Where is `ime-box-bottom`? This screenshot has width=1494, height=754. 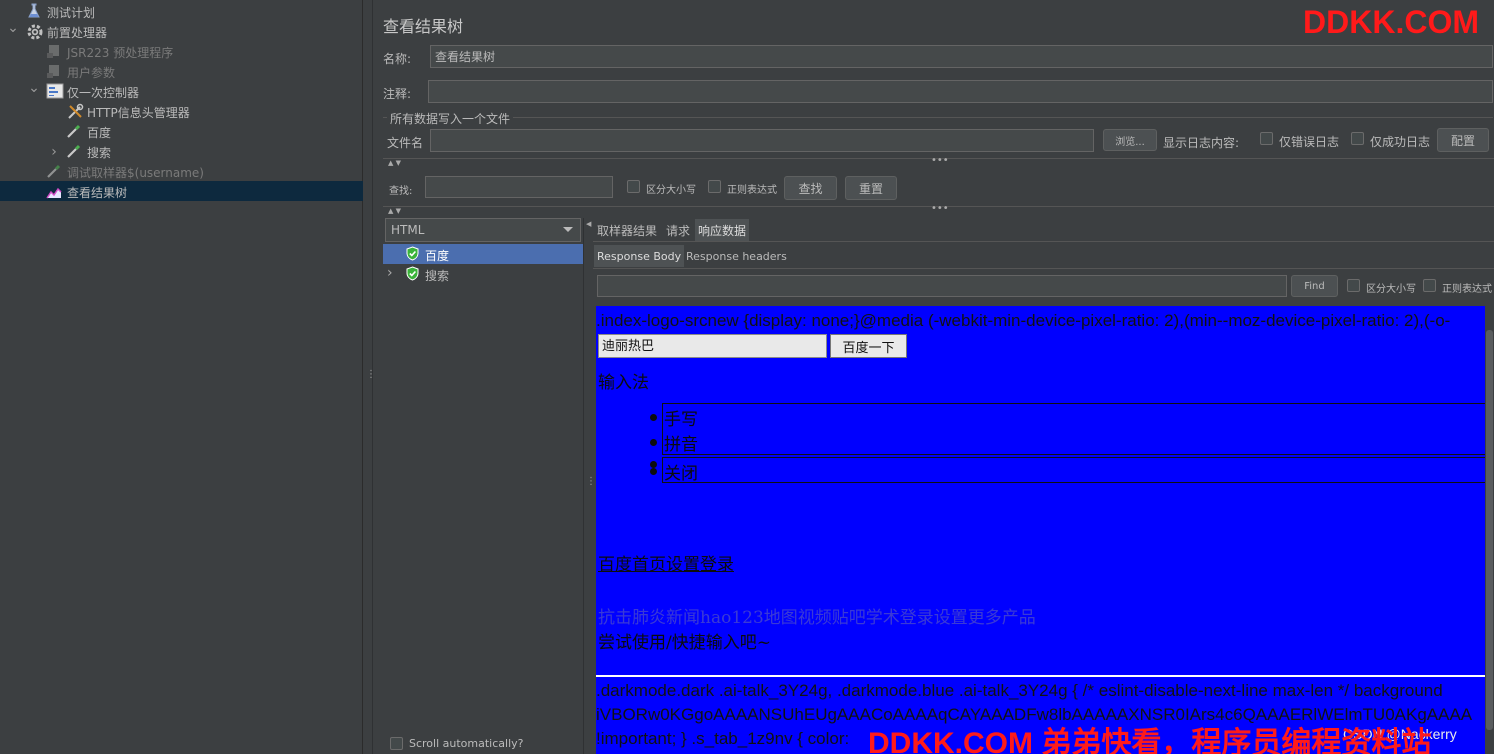 ime-box-bottom is located at coordinates (1073, 470).